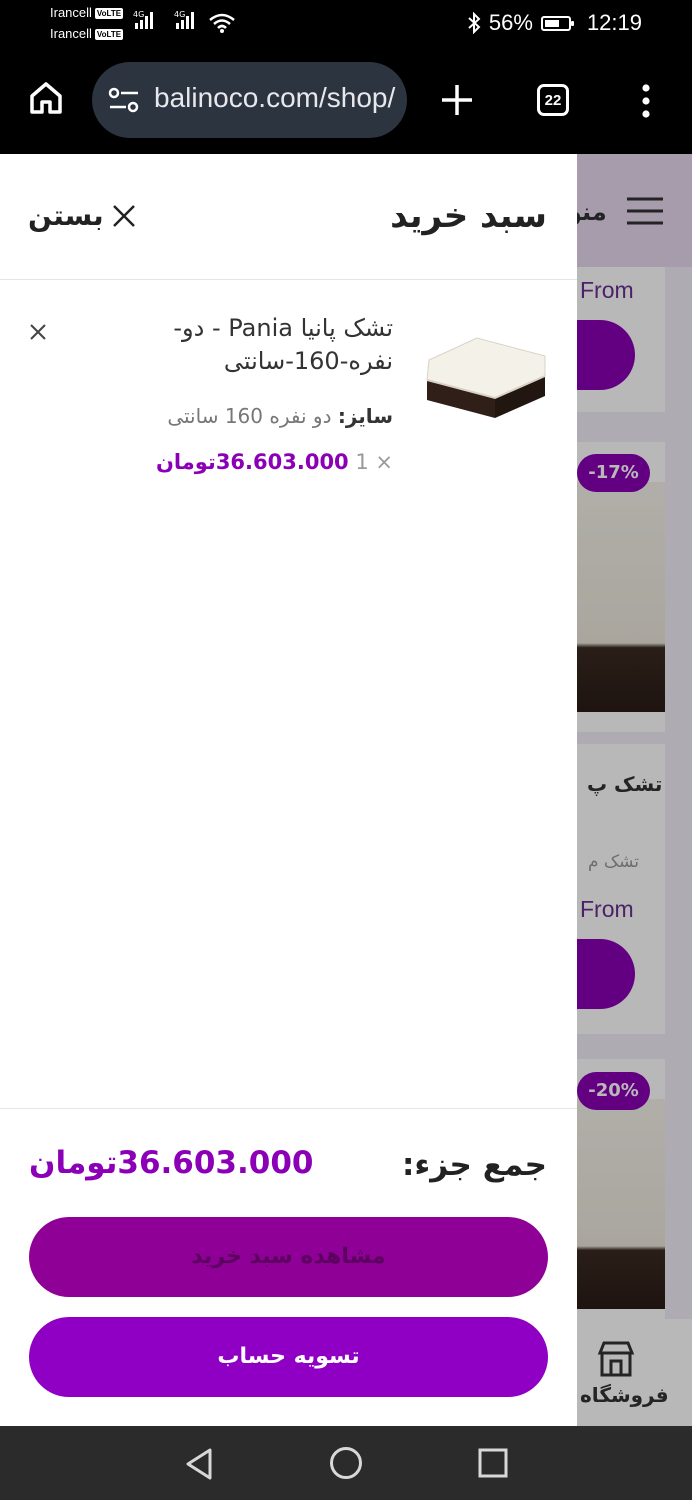 This screenshot has width=692, height=1500. I want to click on subtotal-value: 36.603.000تومان, so click(171, 1163).